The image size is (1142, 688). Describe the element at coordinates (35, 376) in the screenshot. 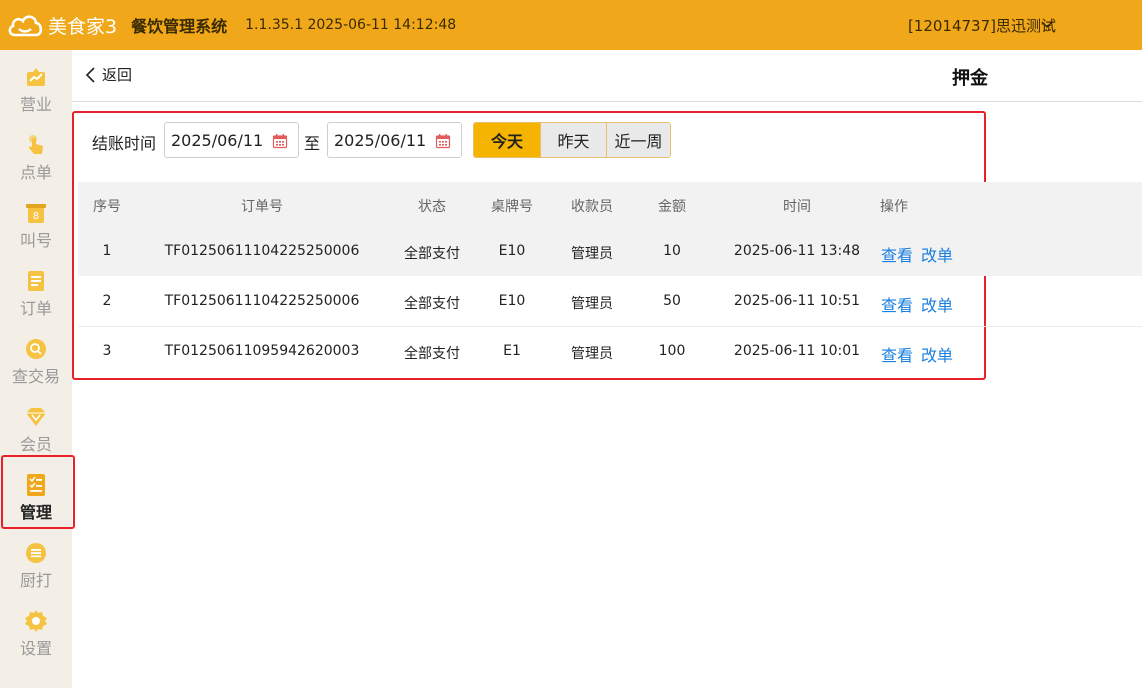

I see `sidebar-item-label: 查交易` at that location.